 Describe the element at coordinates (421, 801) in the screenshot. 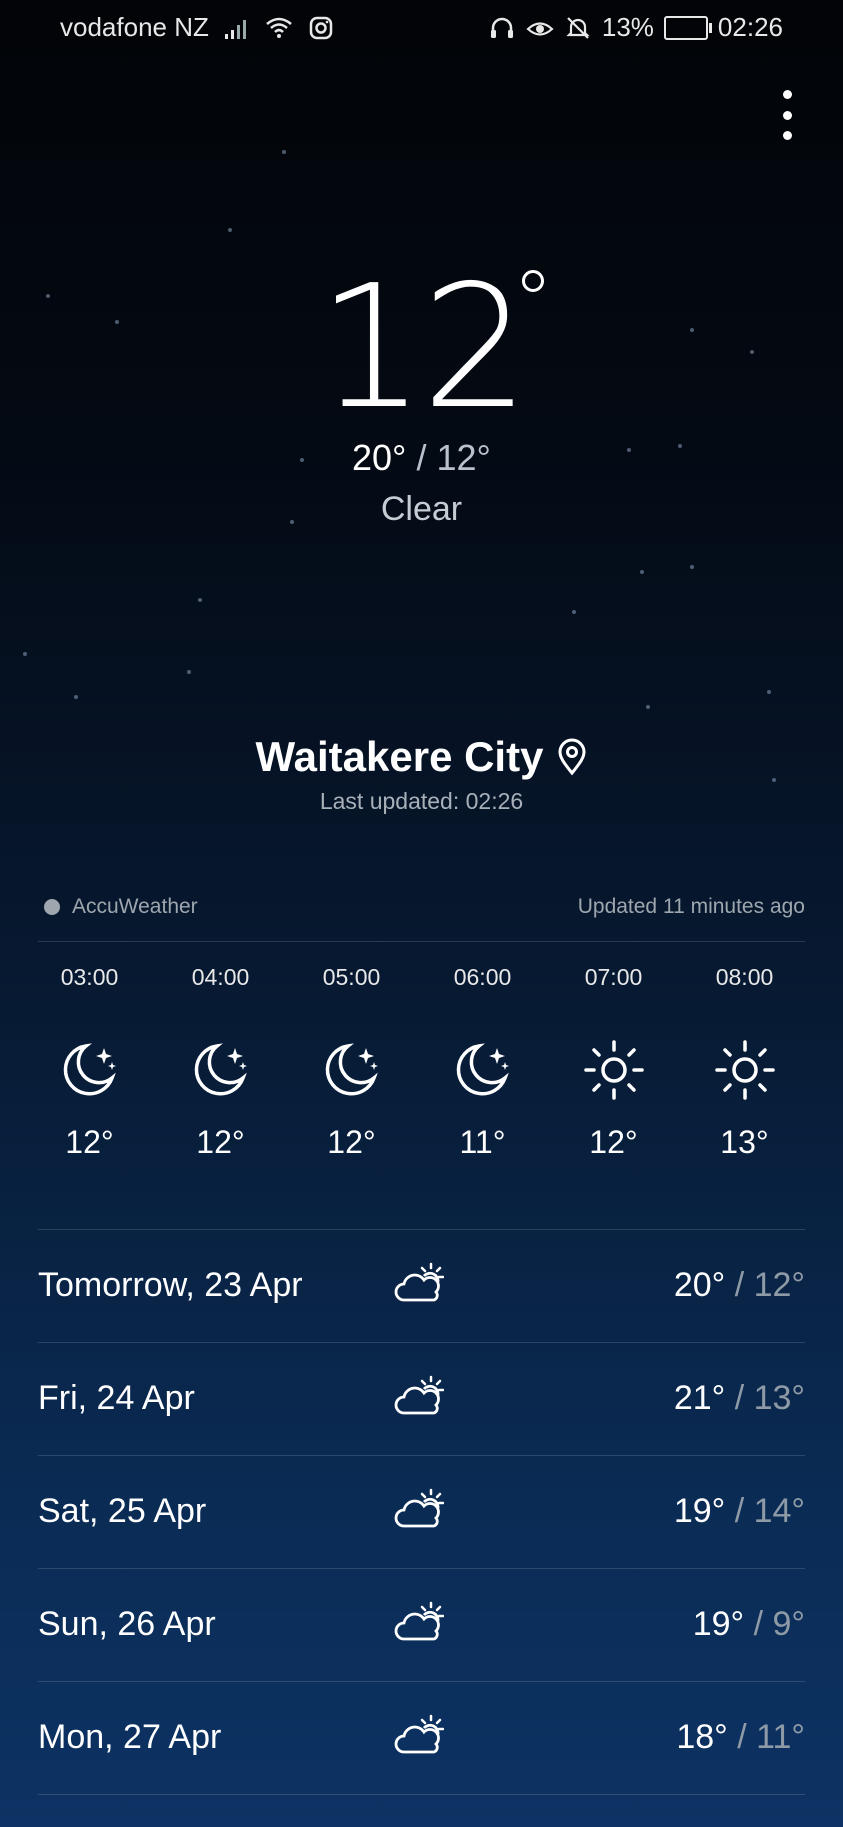

I see `last-updated: Last updated: 02:26` at that location.